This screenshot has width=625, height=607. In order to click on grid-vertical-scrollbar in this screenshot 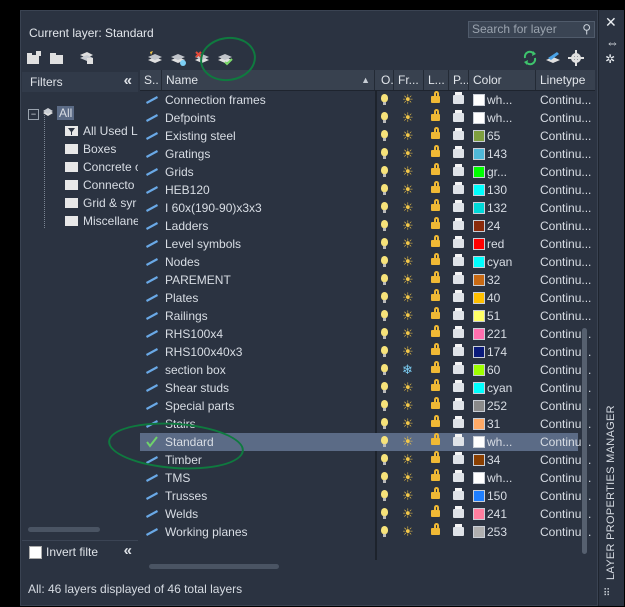, I will do `click(584, 441)`.